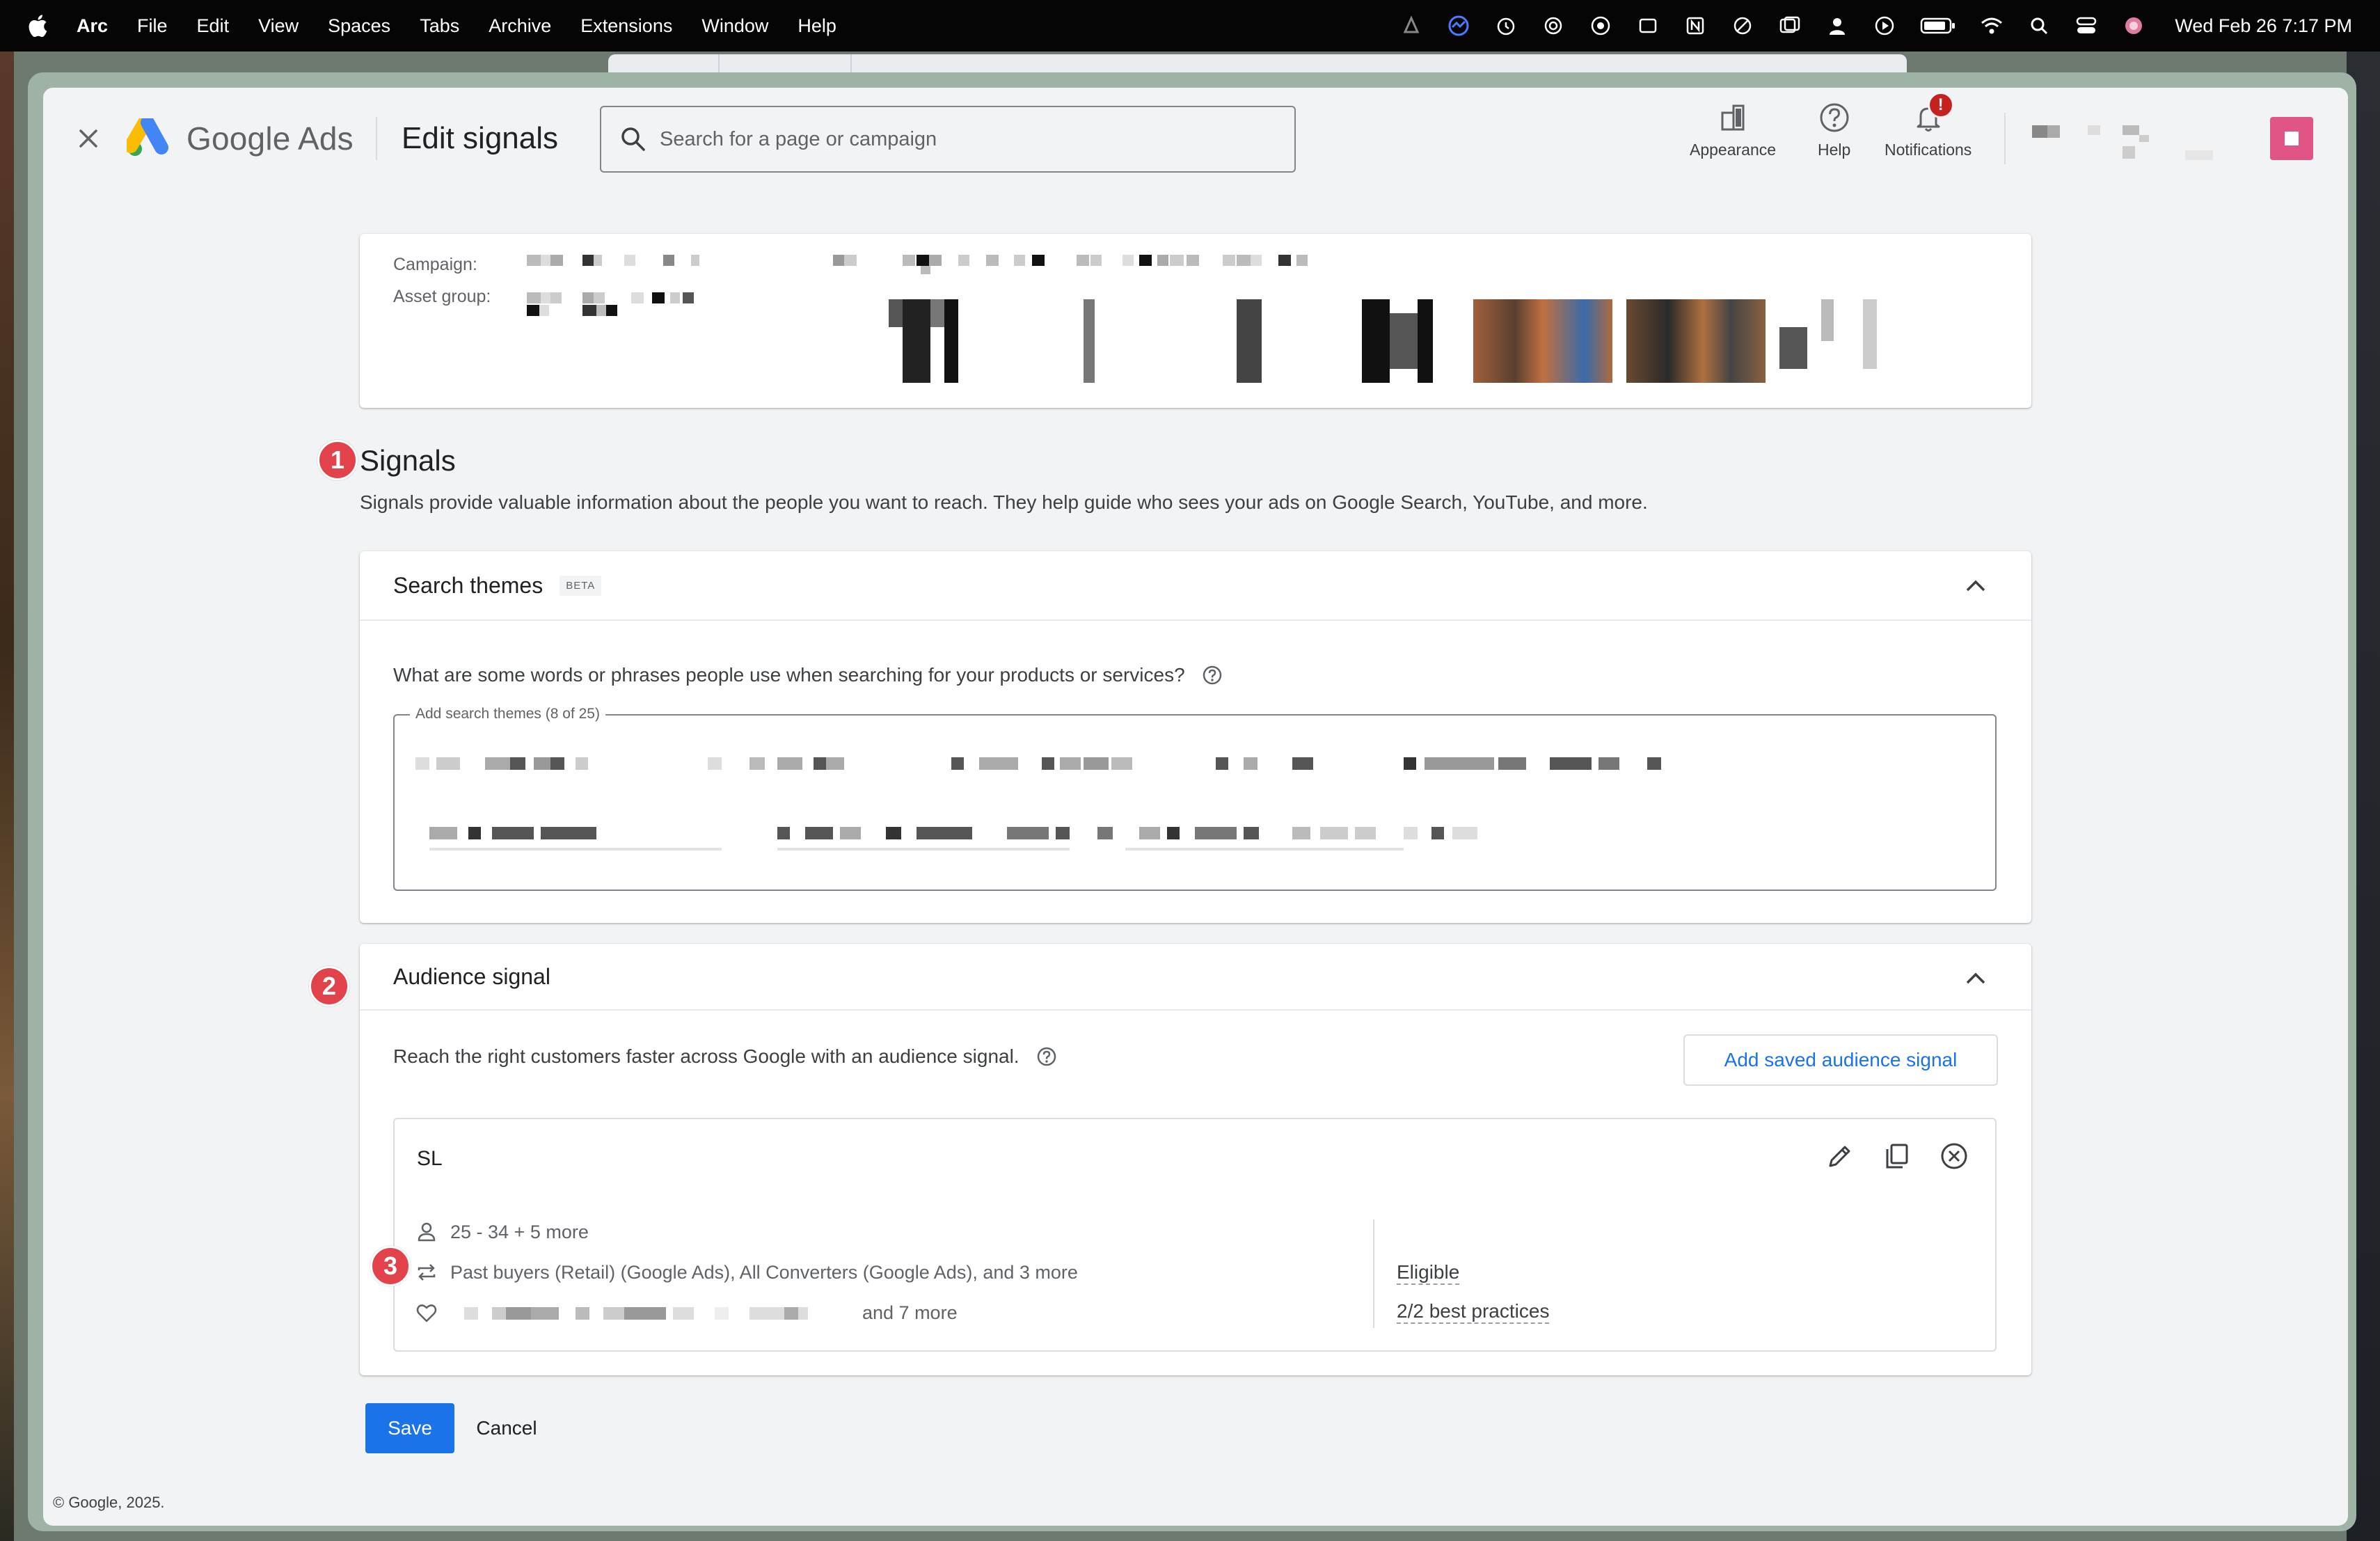  What do you see at coordinates (376, 138) in the screenshot?
I see `header-divider` at bounding box center [376, 138].